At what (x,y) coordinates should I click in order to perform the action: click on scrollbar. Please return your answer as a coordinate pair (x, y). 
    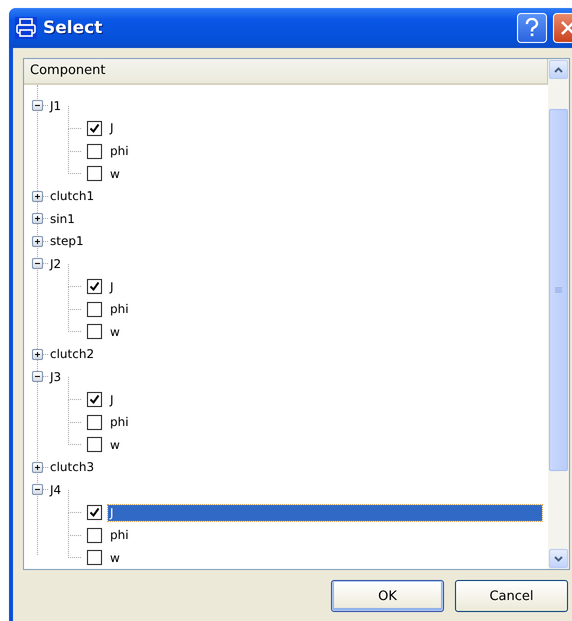
    Looking at the image, I should click on (558, 314).